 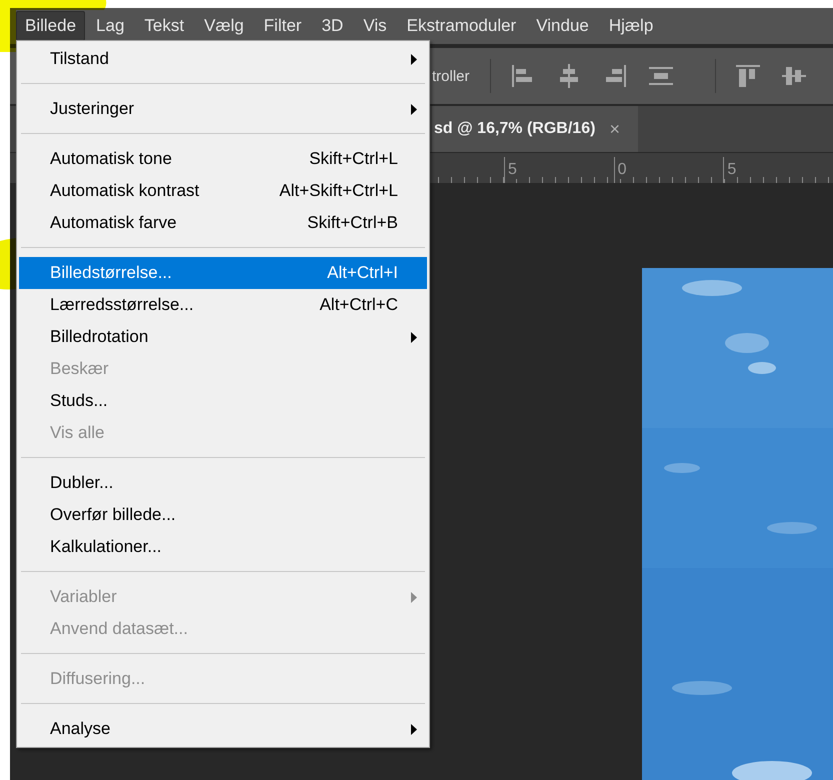 What do you see at coordinates (660, 76) in the screenshot?
I see `distribute-icon` at bounding box center [660, 76].